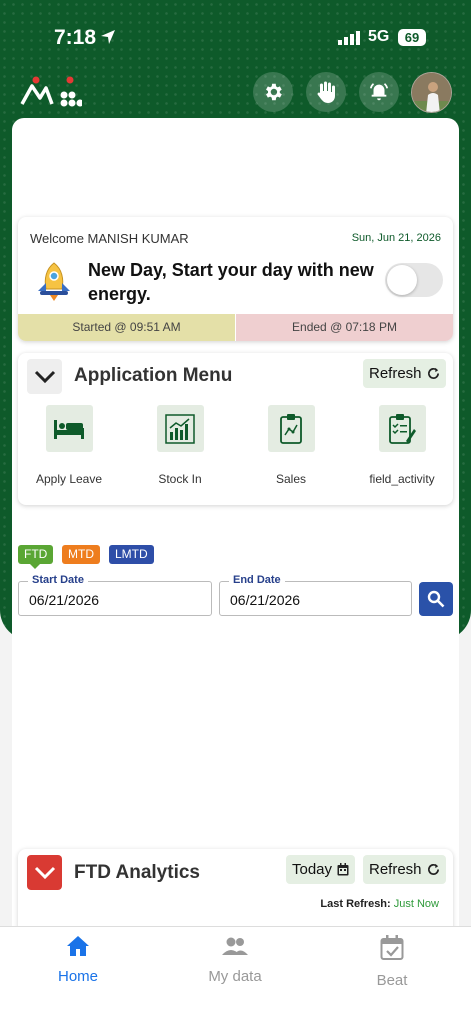  I want to click on started-time: Started @ 09:51 AM, so click(126, 327).